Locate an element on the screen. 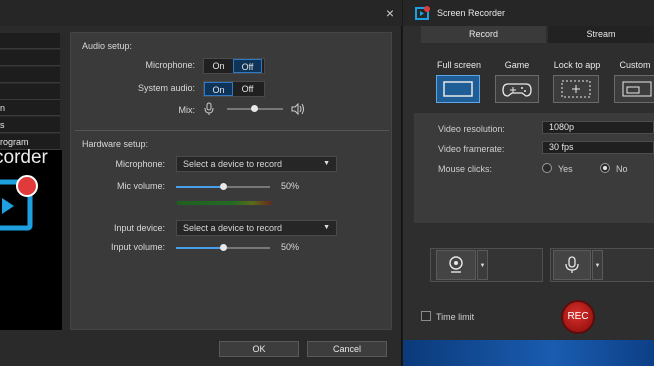 The height and width of the screenshot is (366, 654). nav-item-n: n is located at coordinates (30, 108).